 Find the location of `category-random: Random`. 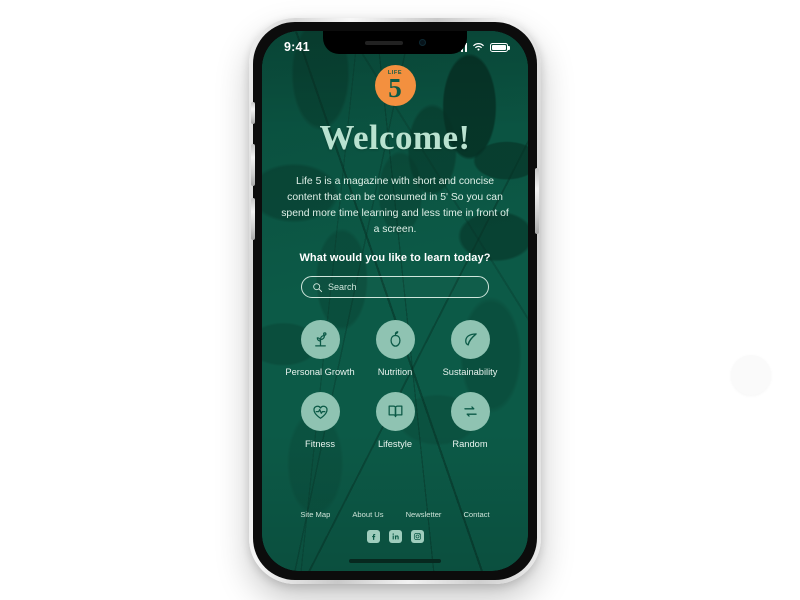

category-random: Random is located at coordinates (470, 421).